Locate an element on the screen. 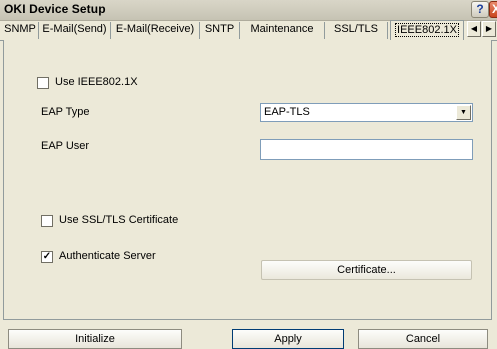 Image resolution: width=497 pixels, height=349 pixels. tab-sntp: SNTP is located at coordinates (220, 30).